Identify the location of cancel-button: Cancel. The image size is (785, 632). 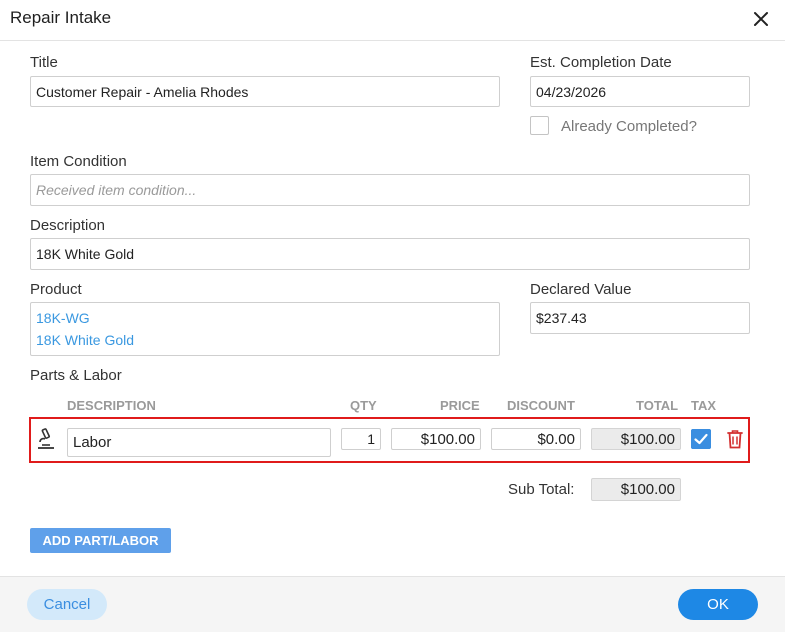
(67, 604).